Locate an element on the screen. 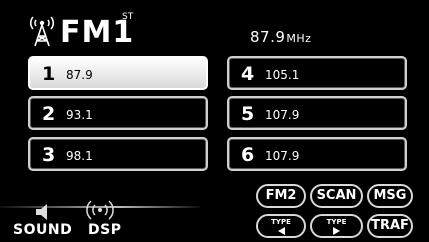 The image size is (429, 242). type-prev-button: TYPE is located at coordinates (281, 226).